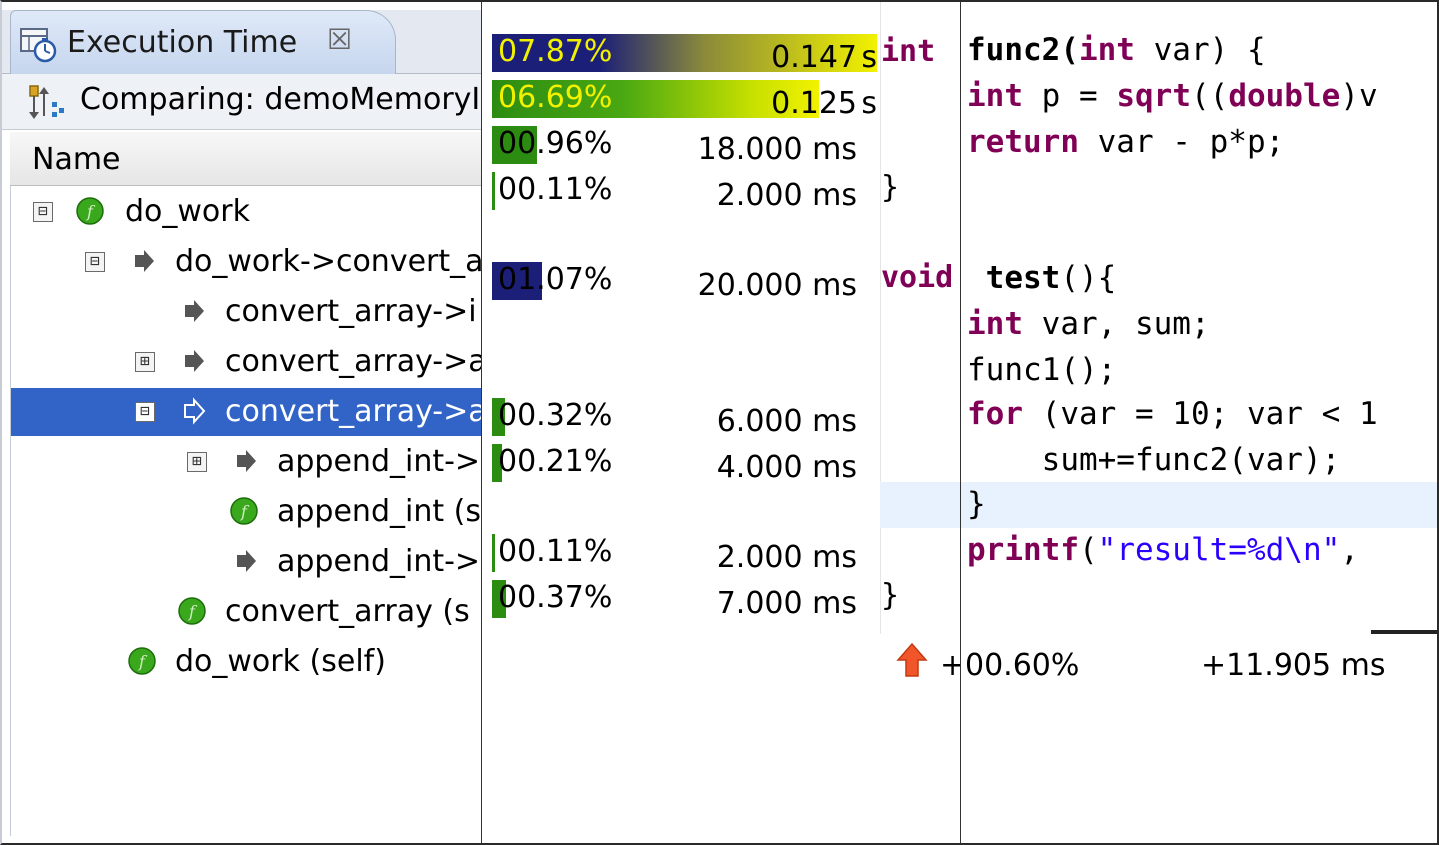 The image size is (1439, 845). I want to click on stat-value: 7.000 ms, so click(786, 603).